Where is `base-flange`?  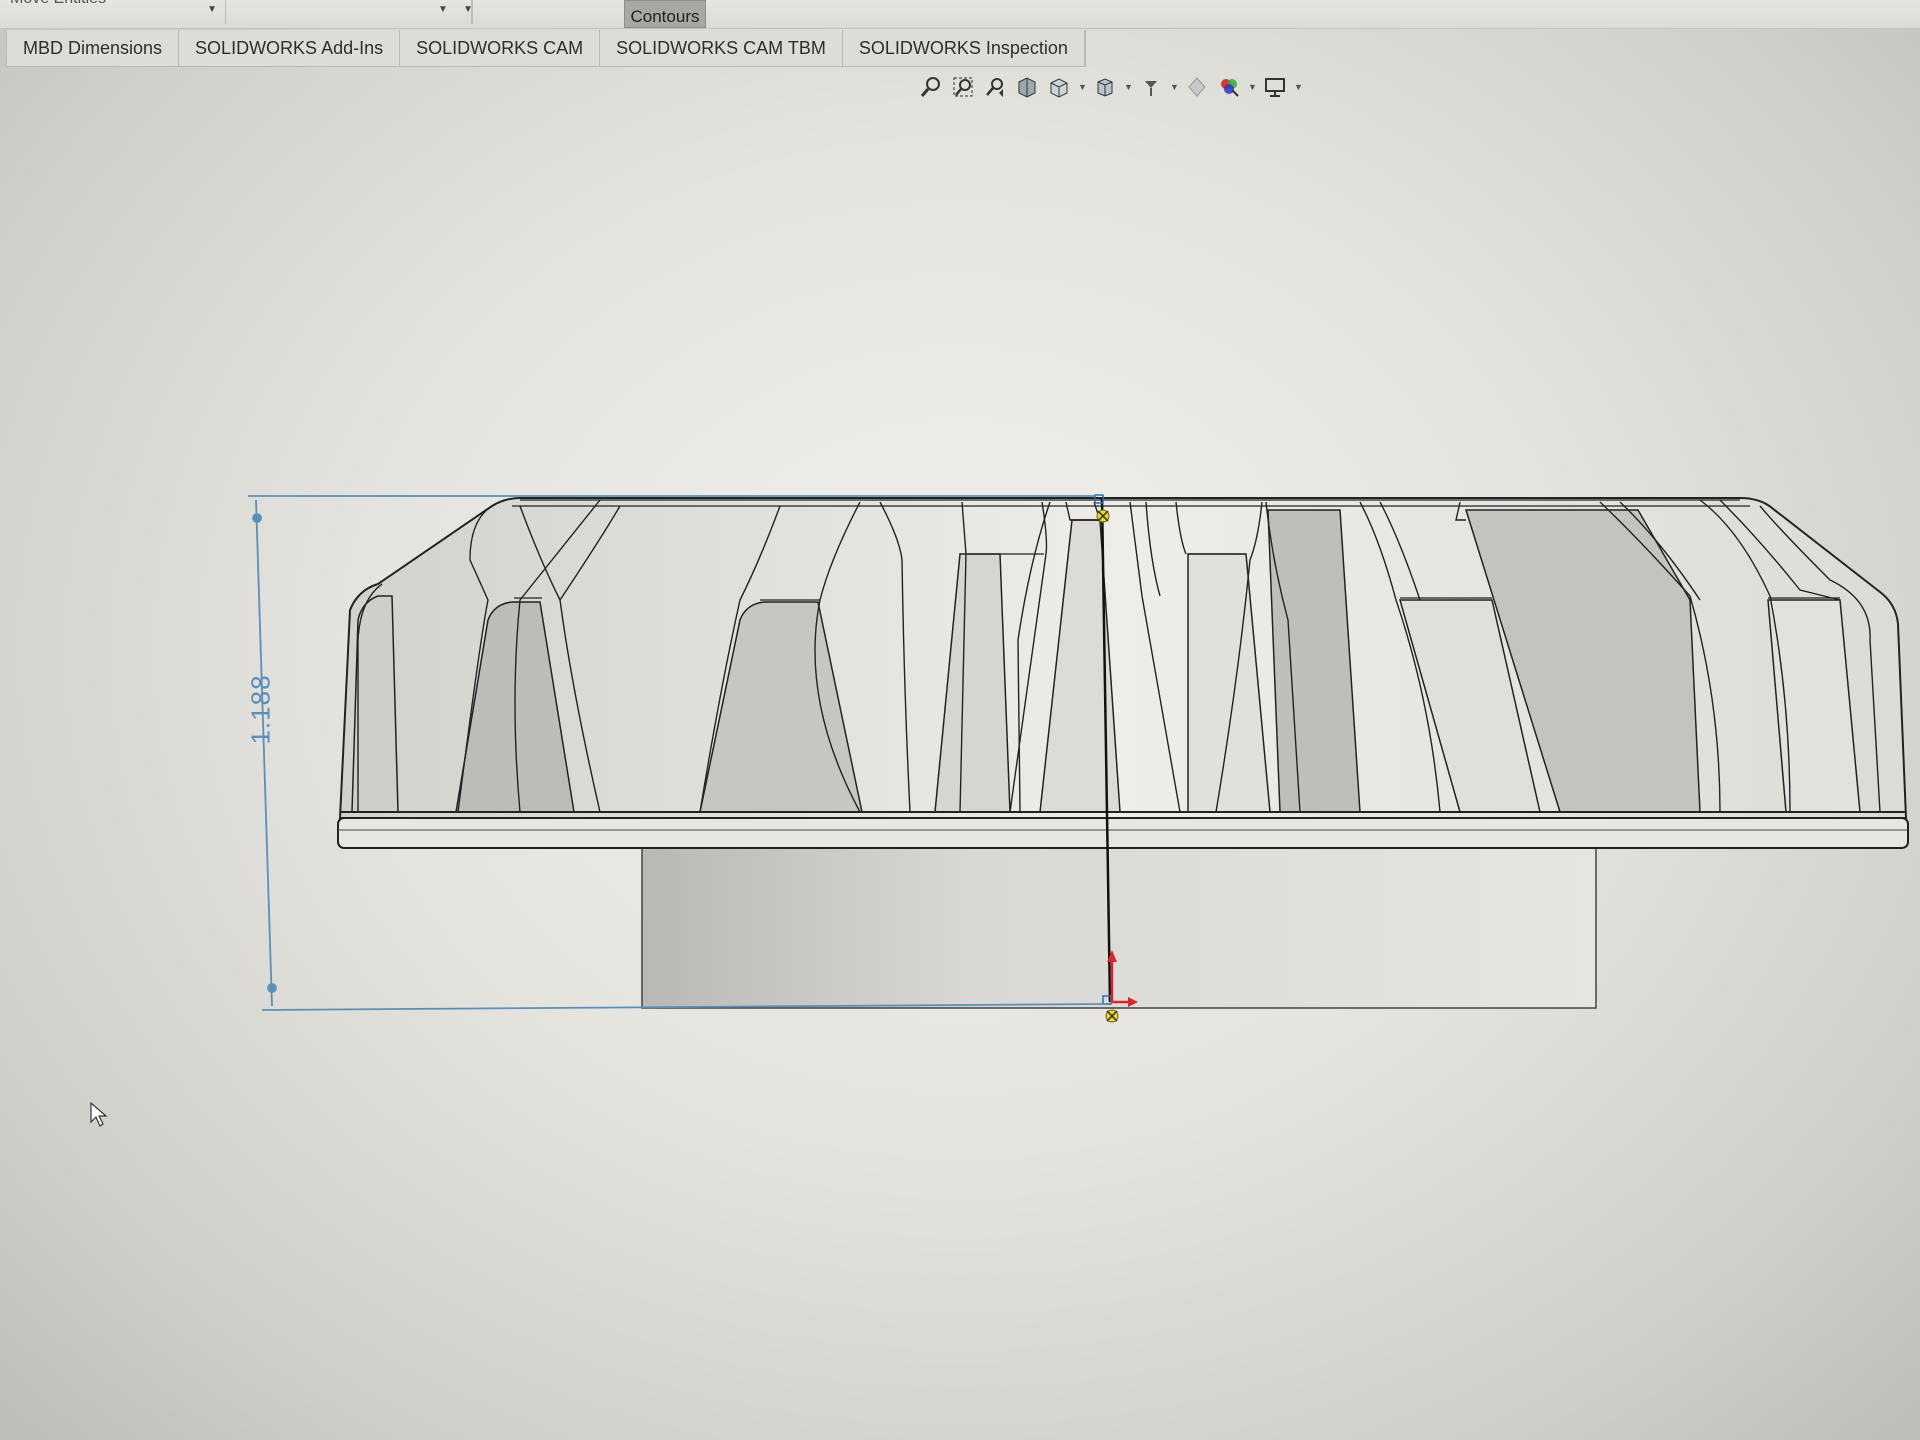 base-flange is located at coordinates (1123, 833).